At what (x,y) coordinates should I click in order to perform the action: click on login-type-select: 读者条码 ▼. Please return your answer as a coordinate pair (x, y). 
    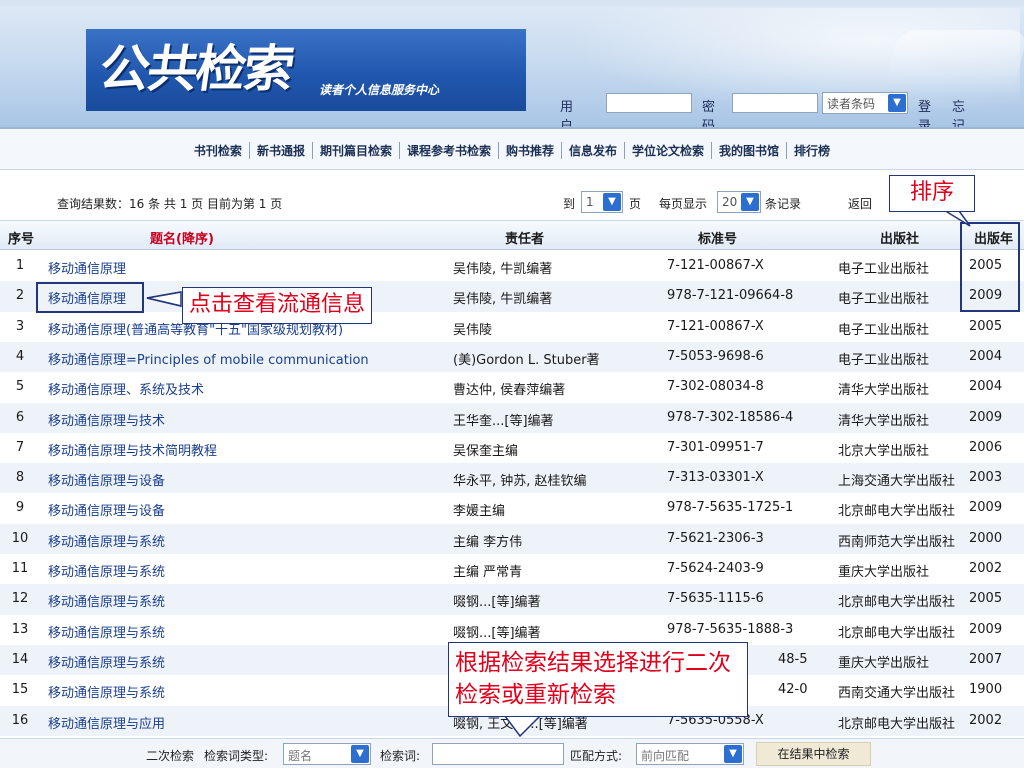
    Looking at the image, I should click on (865, 103).